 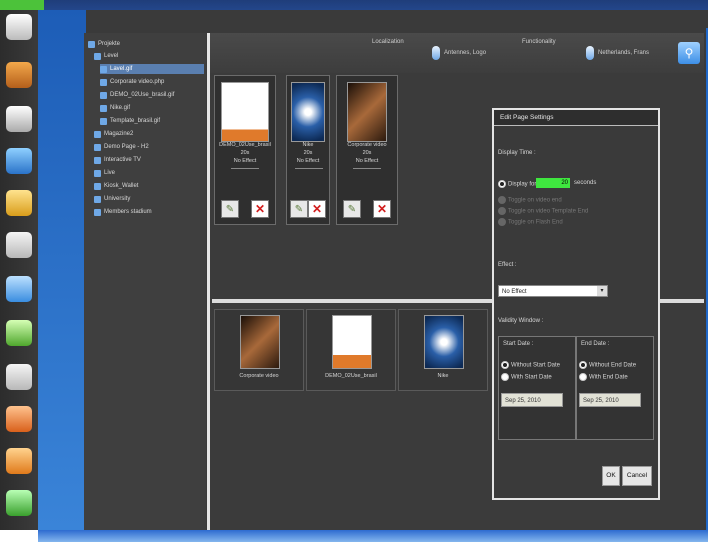 What do you see at coordinates (104, 173) in the screenshot?
I see `tree-item: Live` at bounding box center [104, 173].